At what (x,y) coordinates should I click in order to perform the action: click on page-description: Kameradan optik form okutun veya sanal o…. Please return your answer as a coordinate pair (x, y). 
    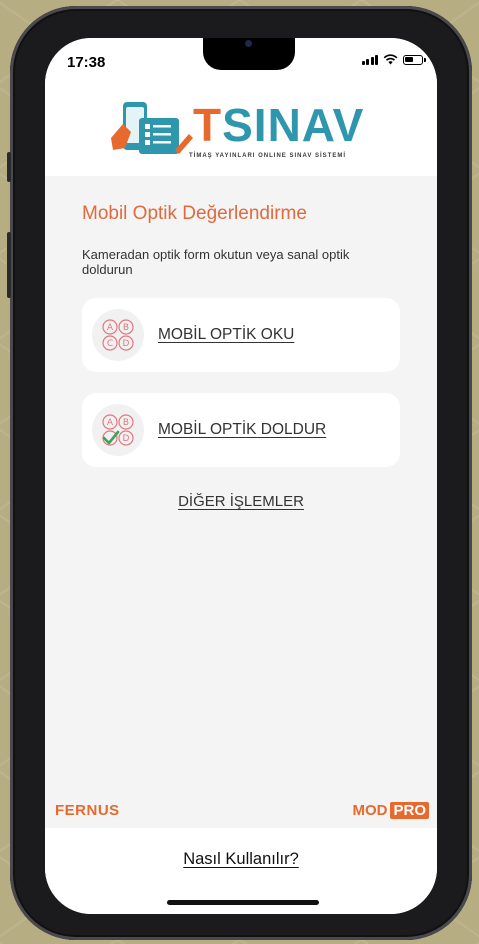
    Looking at the image, I should click on (216, 262).